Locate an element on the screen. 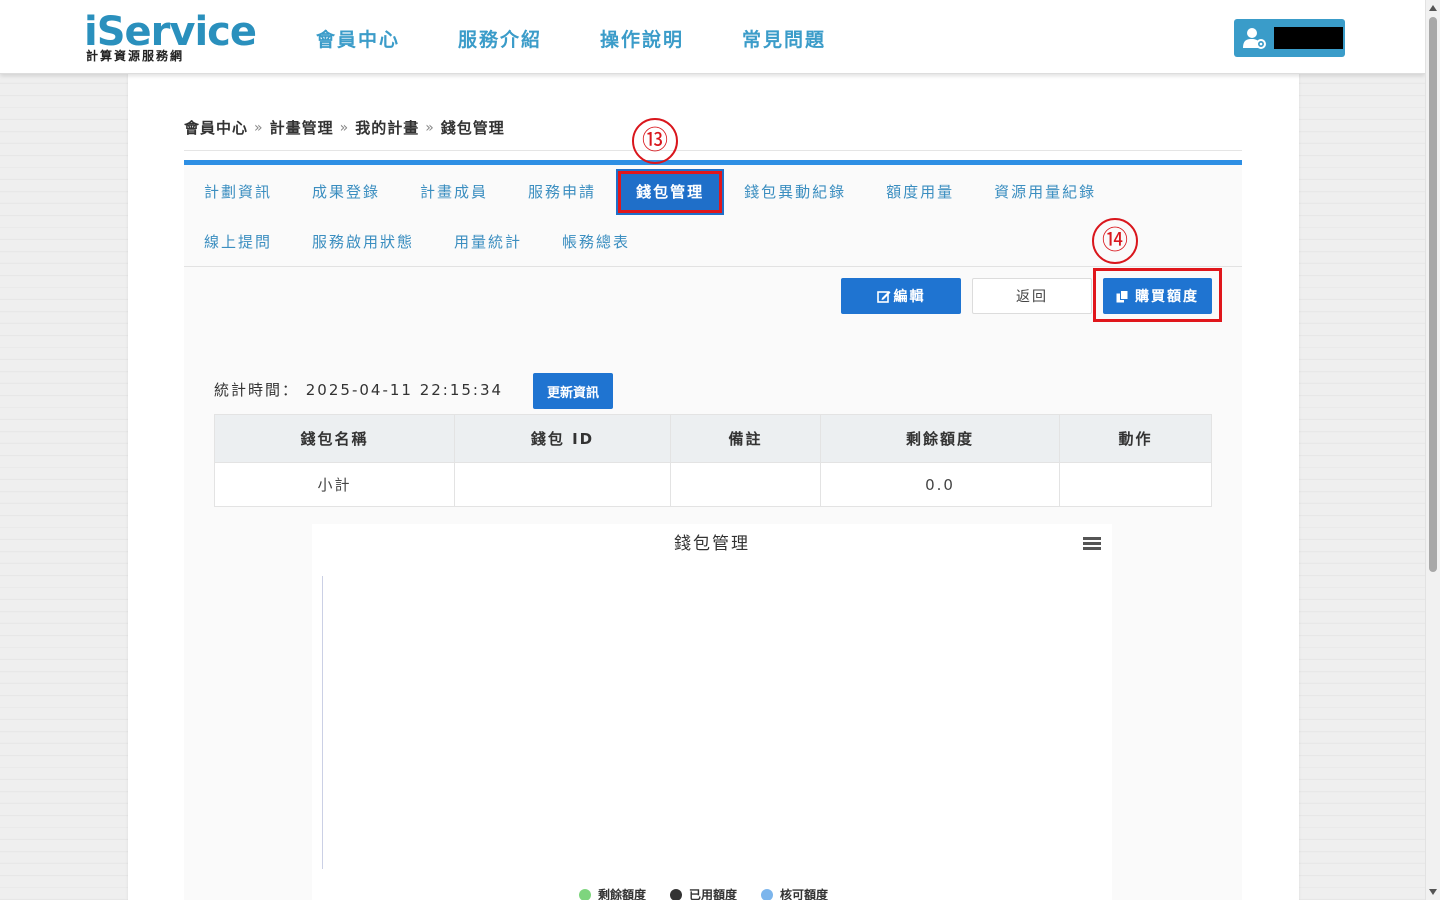  table-header-row: 錢包名稱 錢包 ID 備註 剩餘額度 動作 is located at coordinates (713, 438).